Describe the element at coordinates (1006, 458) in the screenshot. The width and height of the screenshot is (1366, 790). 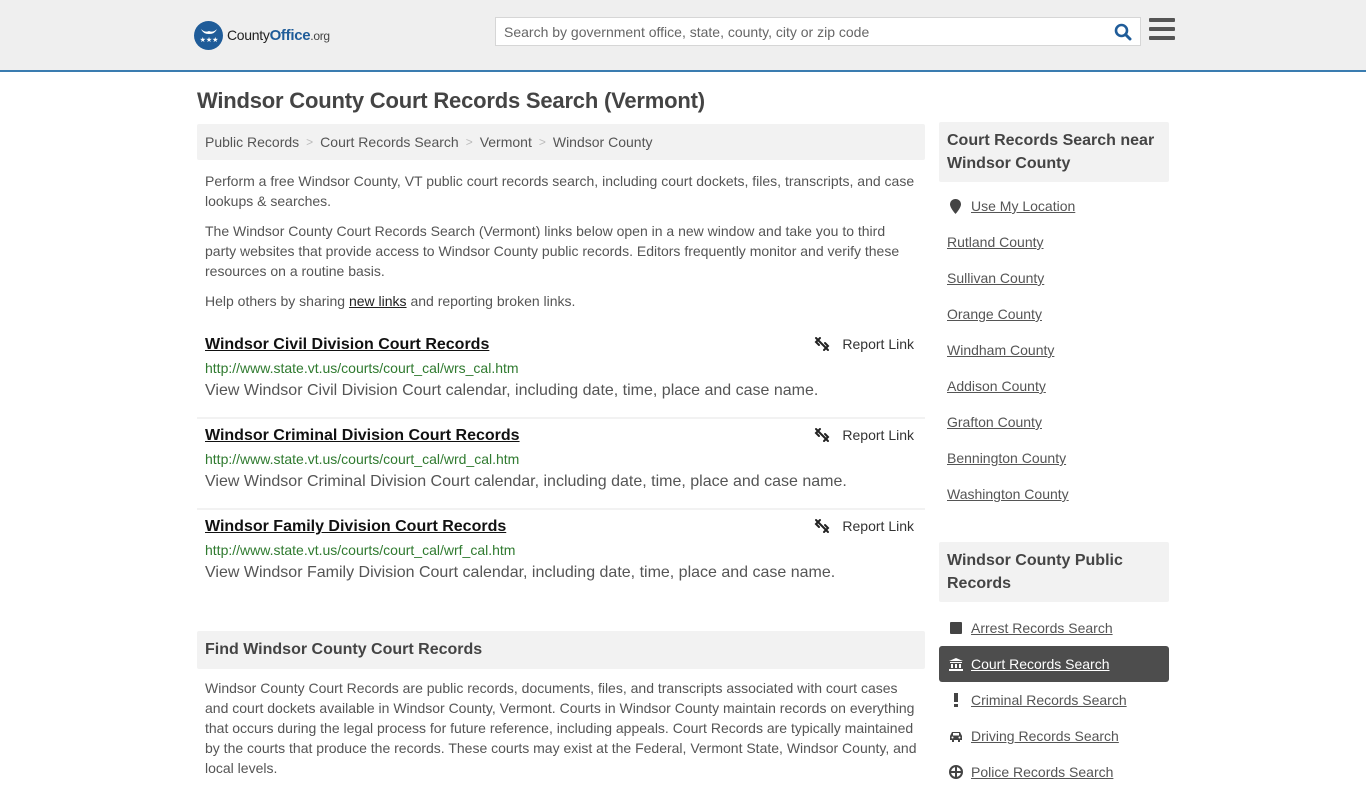
I see `nearby-county-link: Bennington County` at that location.